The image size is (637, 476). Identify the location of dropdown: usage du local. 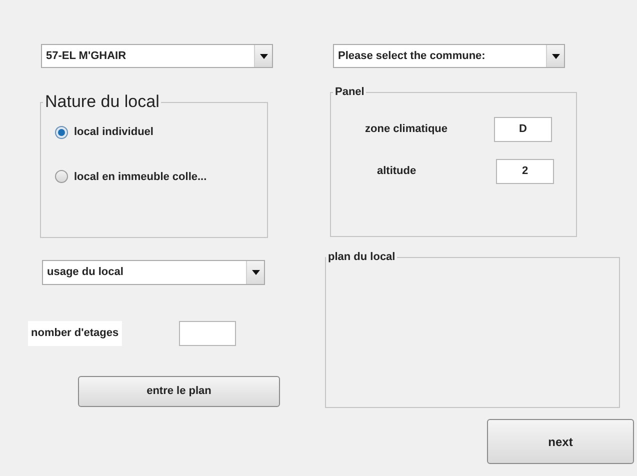
(153, 272).